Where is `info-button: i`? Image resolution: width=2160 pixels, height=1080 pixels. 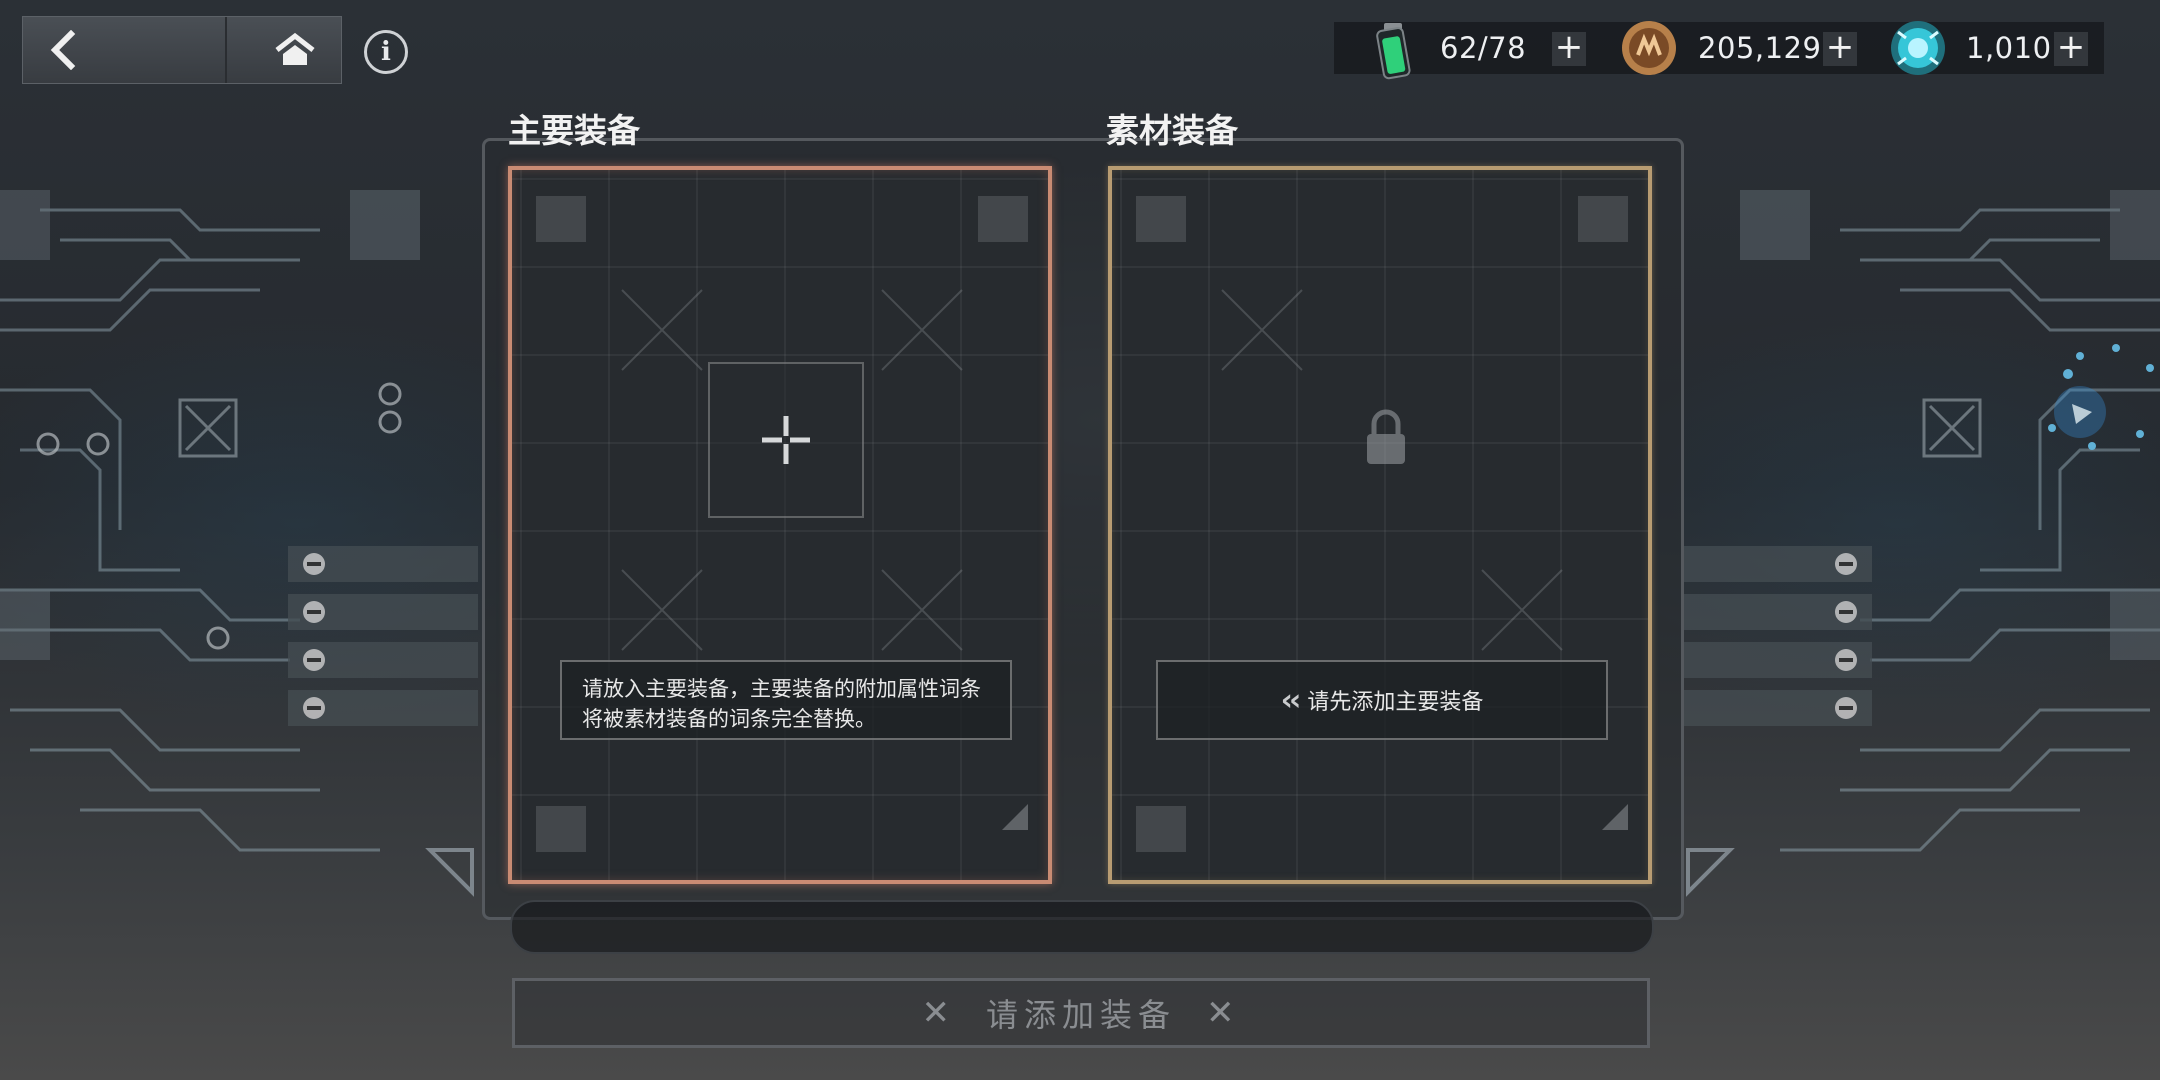 info-button: i is located at coordinates (386, 52).